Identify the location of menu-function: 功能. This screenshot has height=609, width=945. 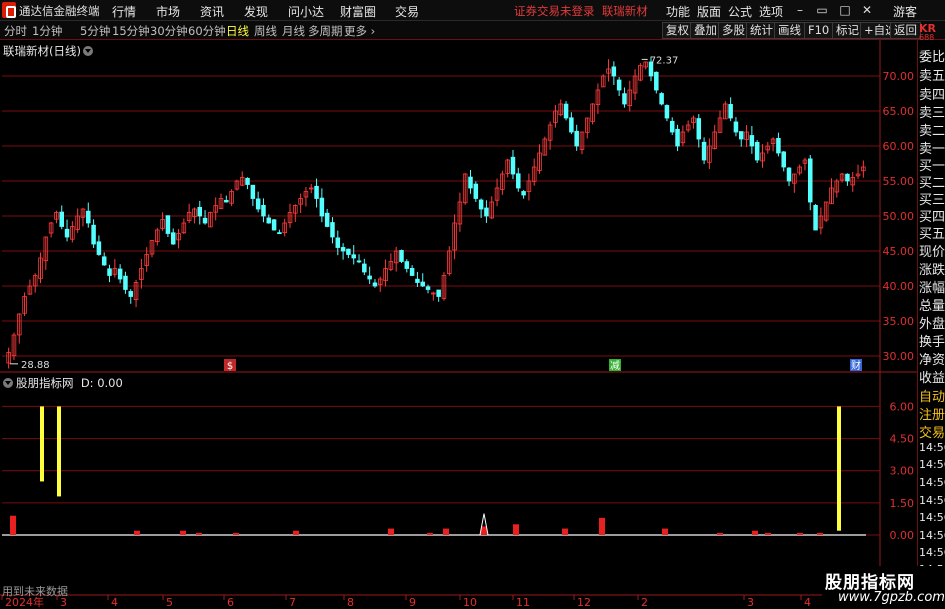
(678, 11).